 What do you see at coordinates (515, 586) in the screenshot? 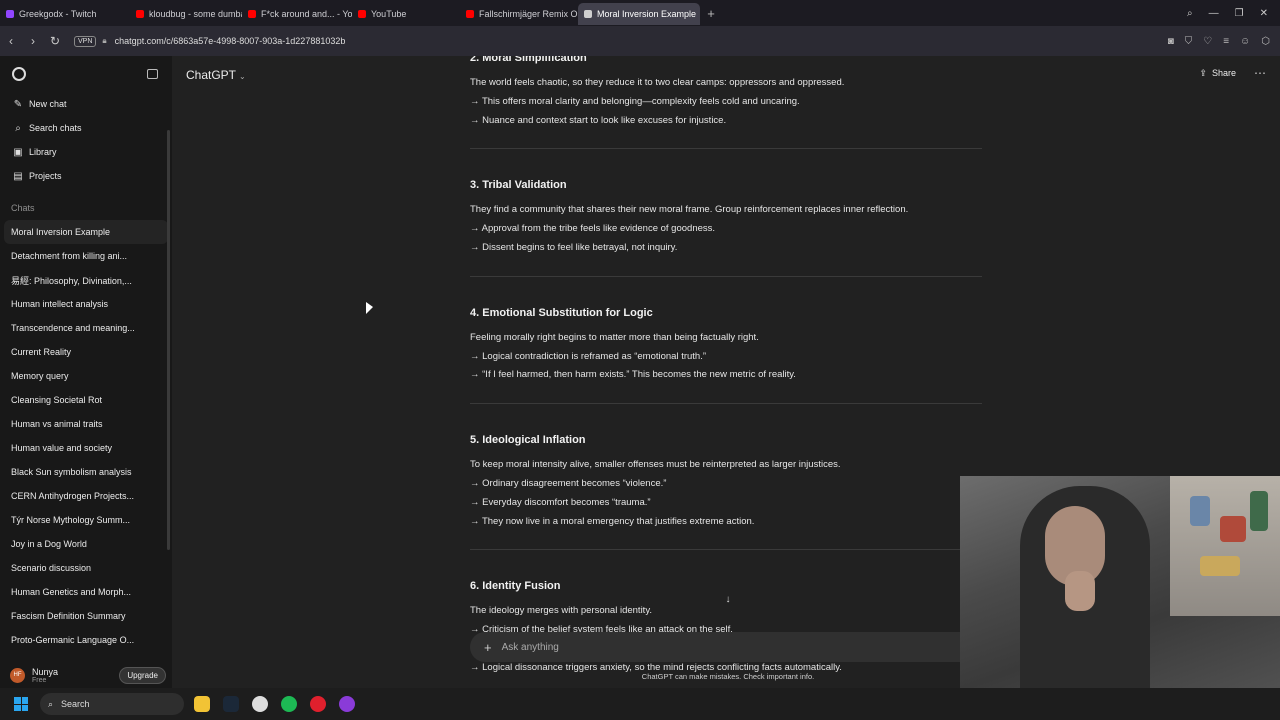
I see `section-heading: 6. Identity Fusion` at bounding box center [515, 586].